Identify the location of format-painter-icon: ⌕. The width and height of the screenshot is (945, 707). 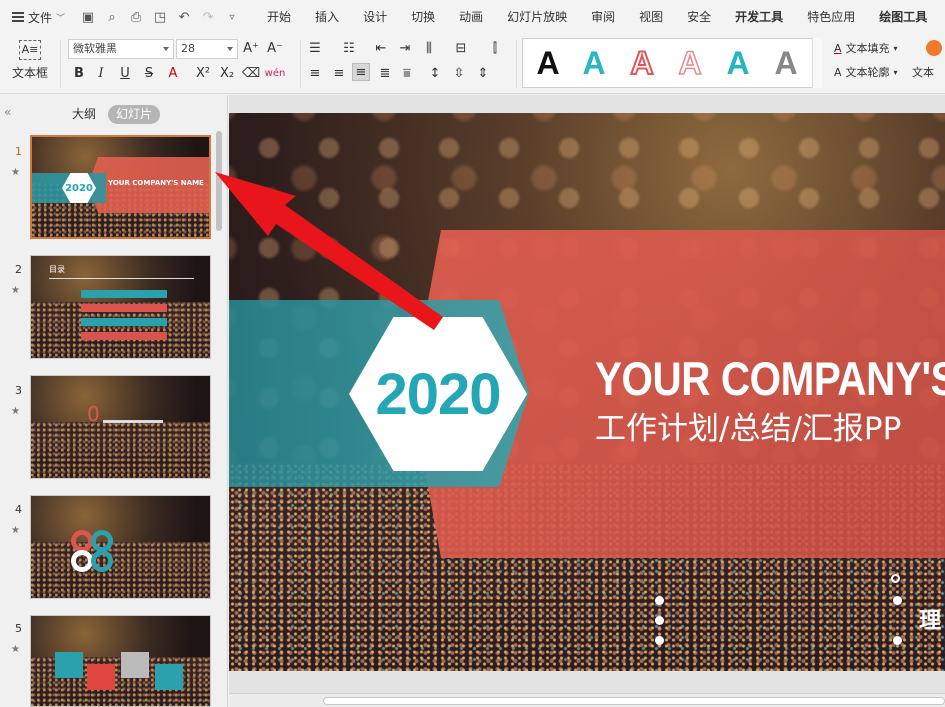
(112, 17).